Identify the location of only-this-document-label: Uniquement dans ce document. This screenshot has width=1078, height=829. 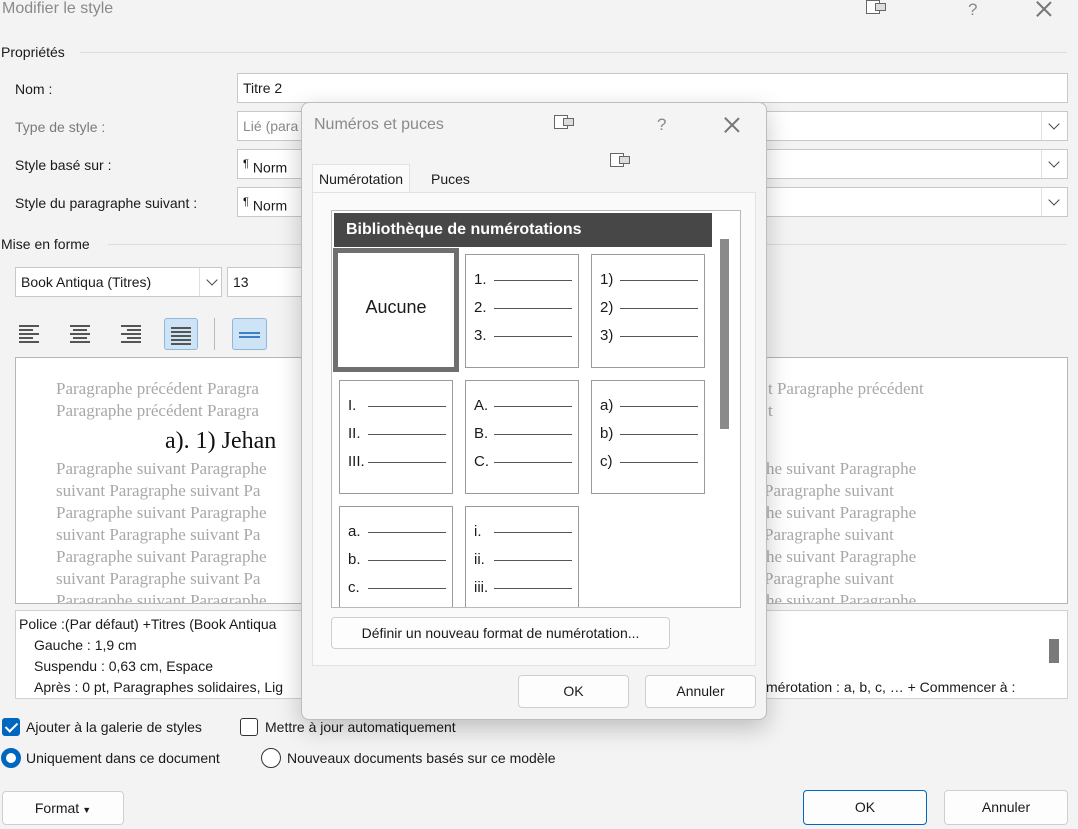
(123, 758).